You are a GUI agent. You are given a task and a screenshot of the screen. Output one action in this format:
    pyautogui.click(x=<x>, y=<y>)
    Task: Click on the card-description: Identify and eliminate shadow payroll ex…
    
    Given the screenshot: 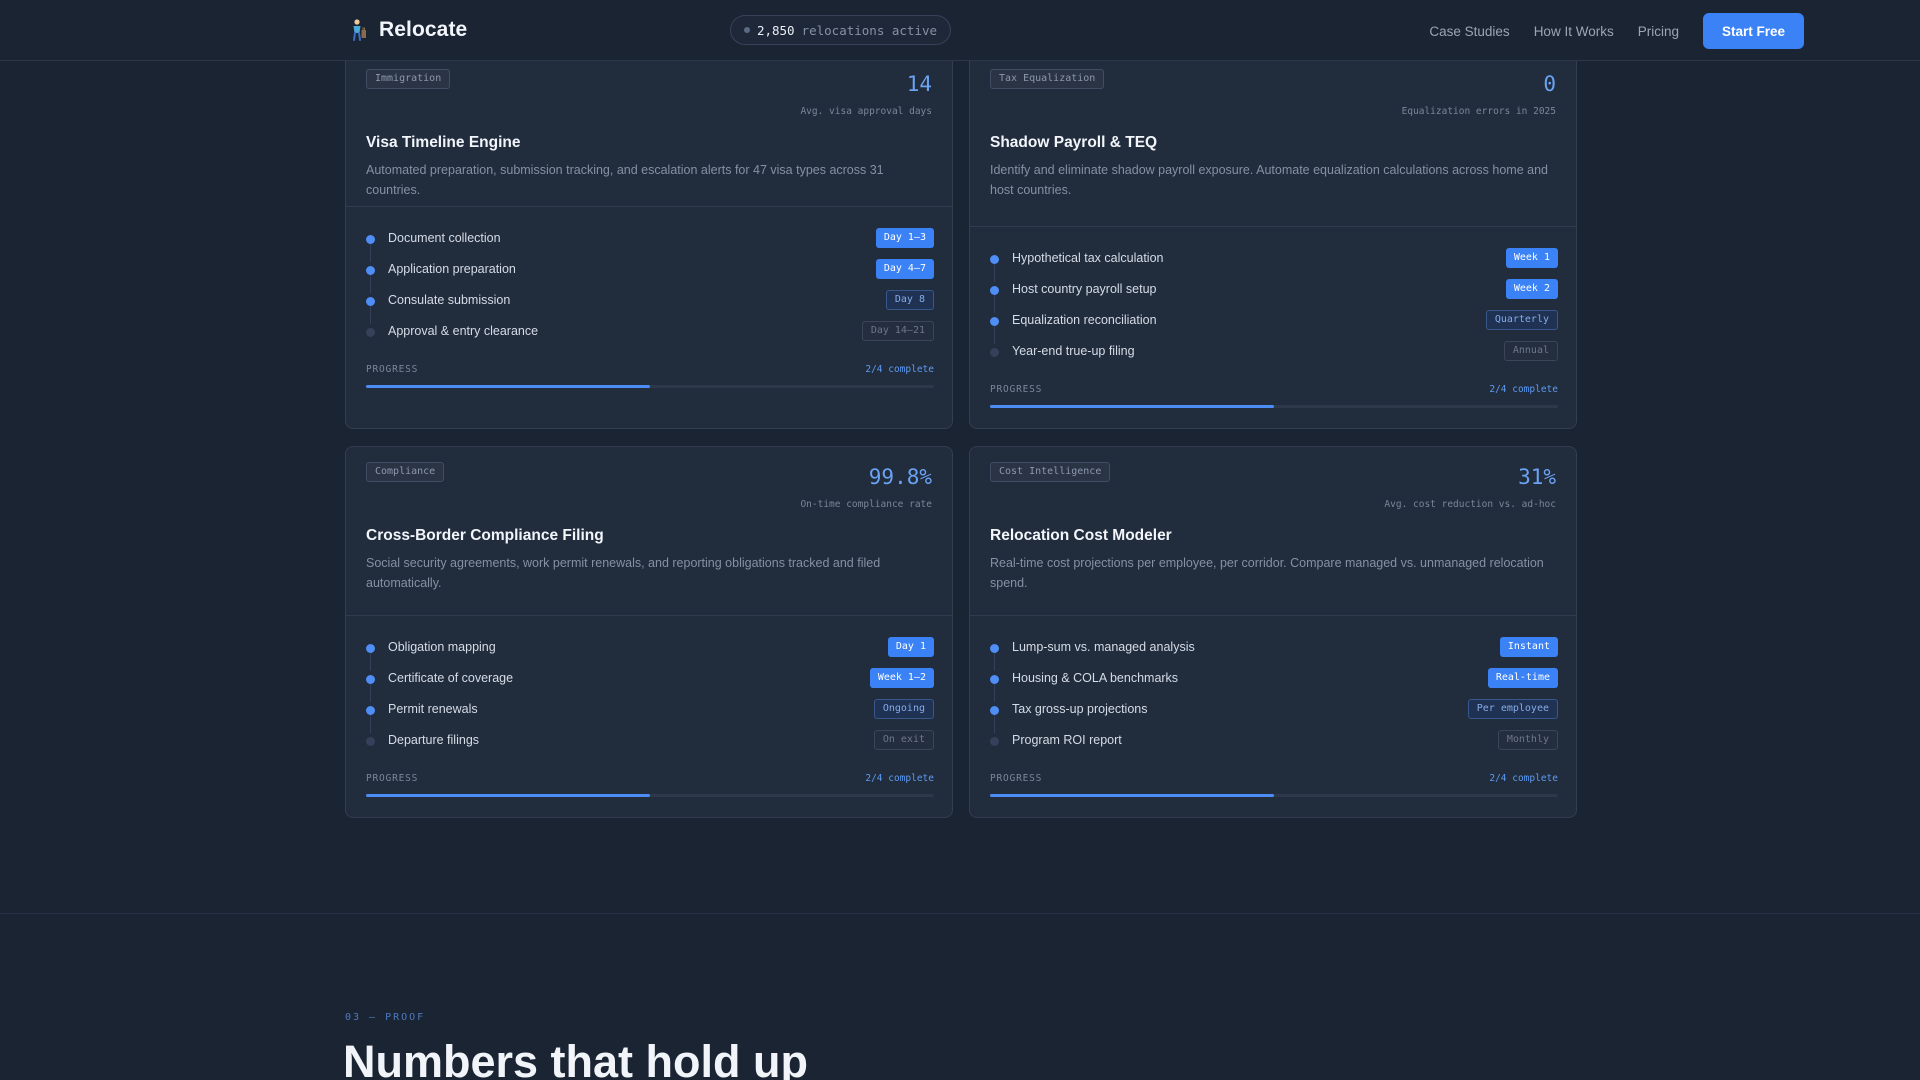 What is the action you would take?
    pyautogui.click(x=1269, y=180)
    